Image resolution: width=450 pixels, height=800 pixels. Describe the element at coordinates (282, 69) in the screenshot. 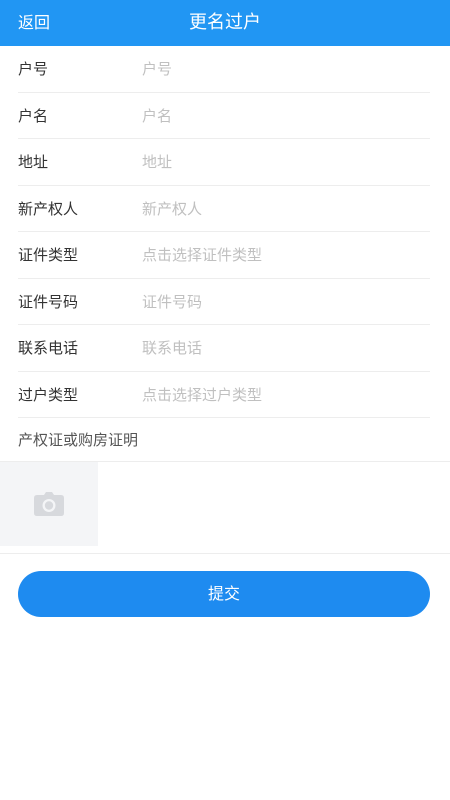

I see `account-number-input` at that location.